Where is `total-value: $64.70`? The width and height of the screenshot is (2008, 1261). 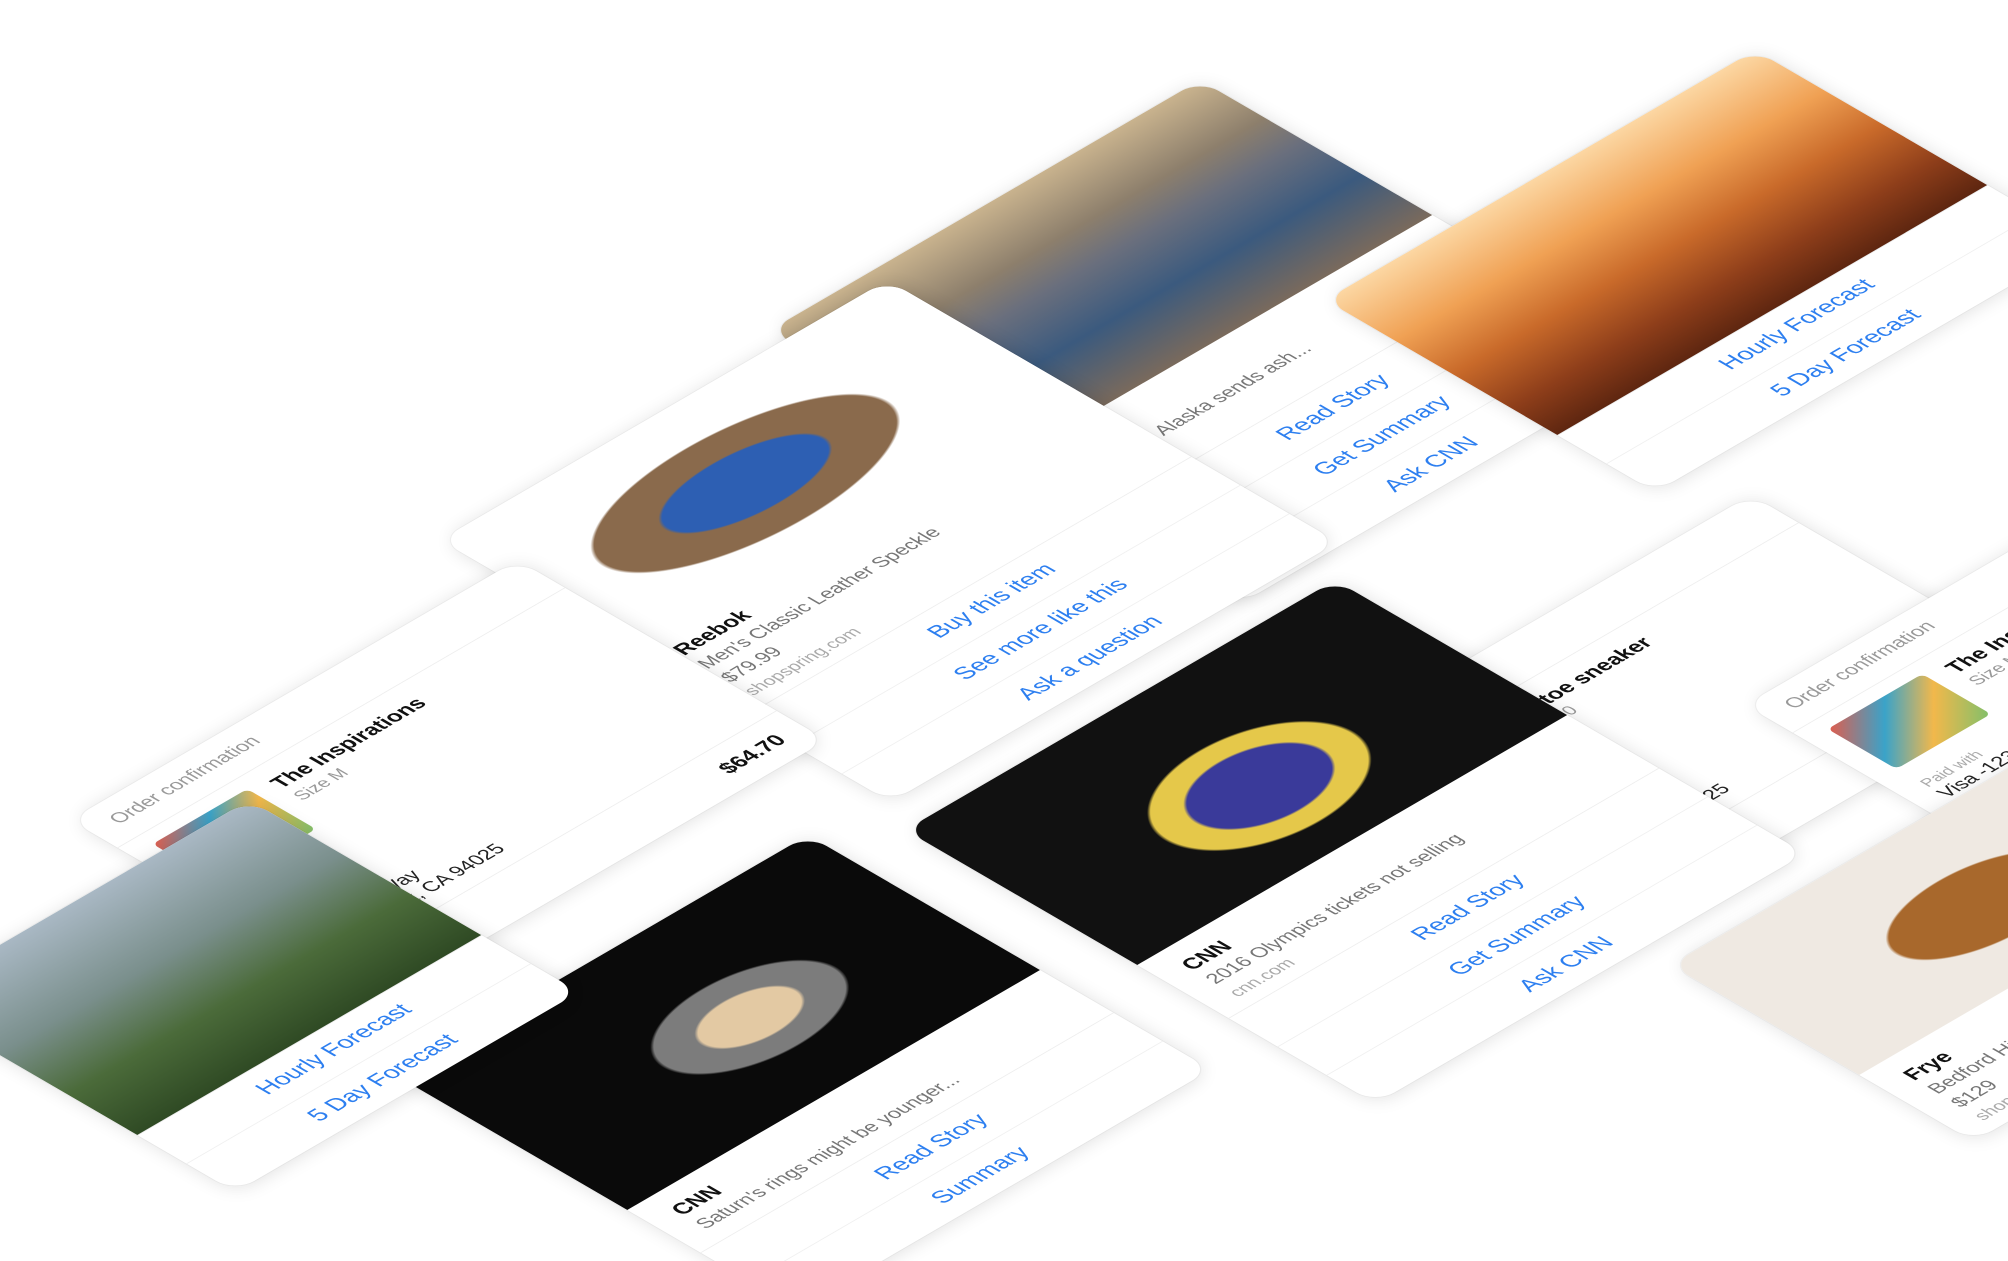 total-value: $64.70 is located at coordinates (752, 754).